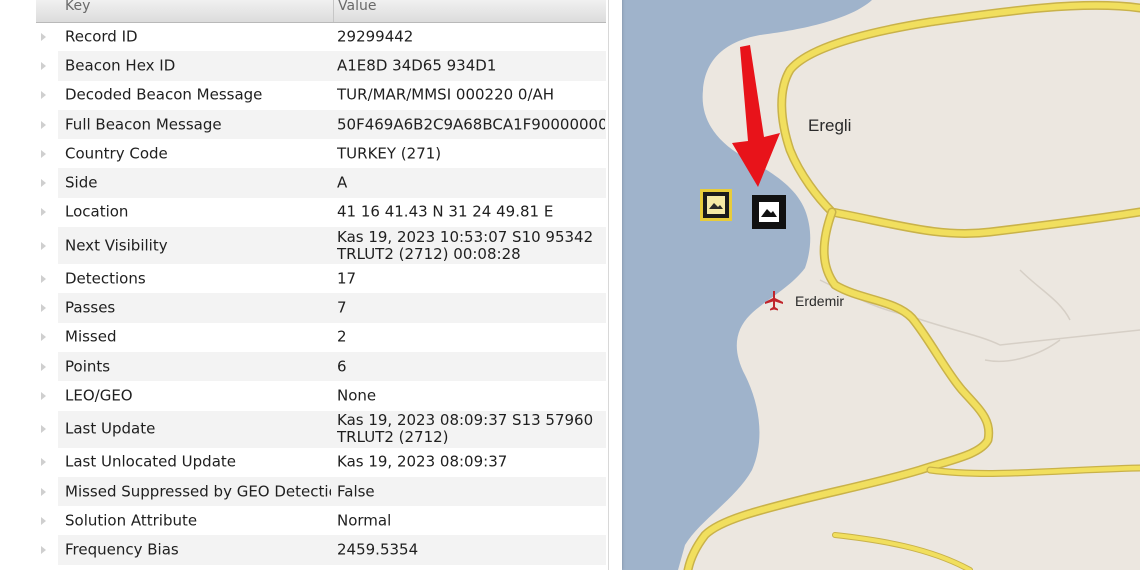 The image size is (1140, 570). Describe the element at coordinates (422, 462) in the screenshot. I see `property-value-line: Kas 19, 2023 08:09:37` at that location.